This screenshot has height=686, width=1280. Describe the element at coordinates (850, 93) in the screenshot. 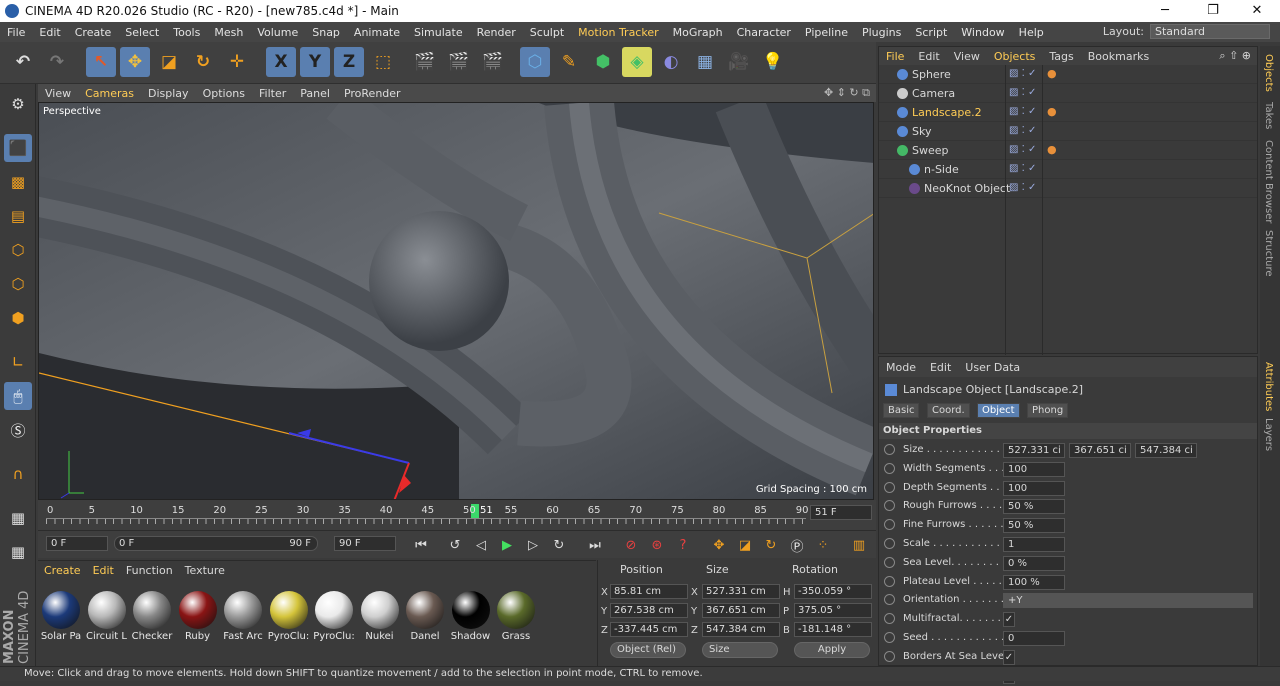

I see `viewport-navigation-icons: ✥ ⇕ ↻ ⧉` at that location.